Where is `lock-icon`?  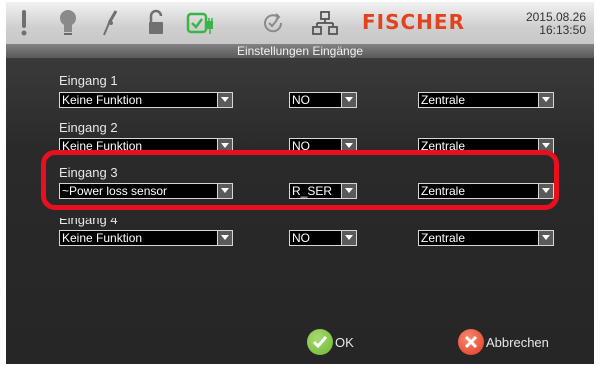 lock-icon is located at coordinates (156, 23).